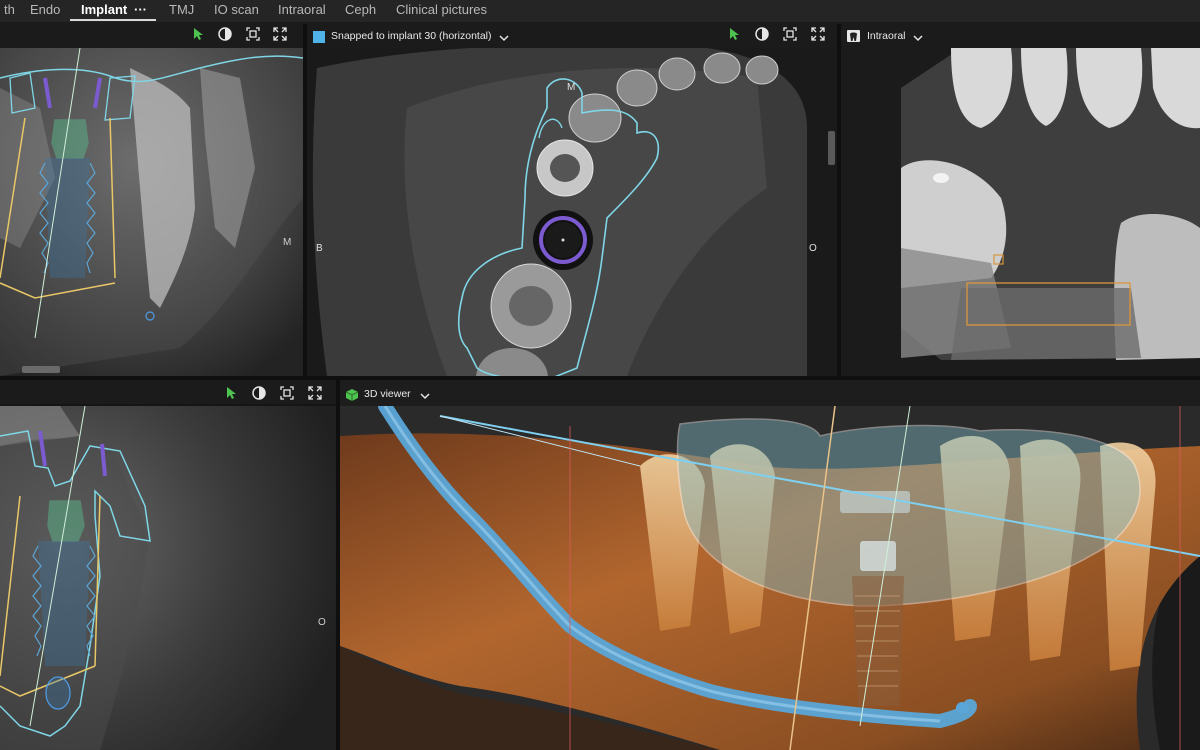 Image resolution: width=1200 pixels, height=750 pixels. Describe the element at coordinates (572, 36) in the screenshot. I see `pane-toolbar: Snapped to implant 30 (horizontal)` at that location.